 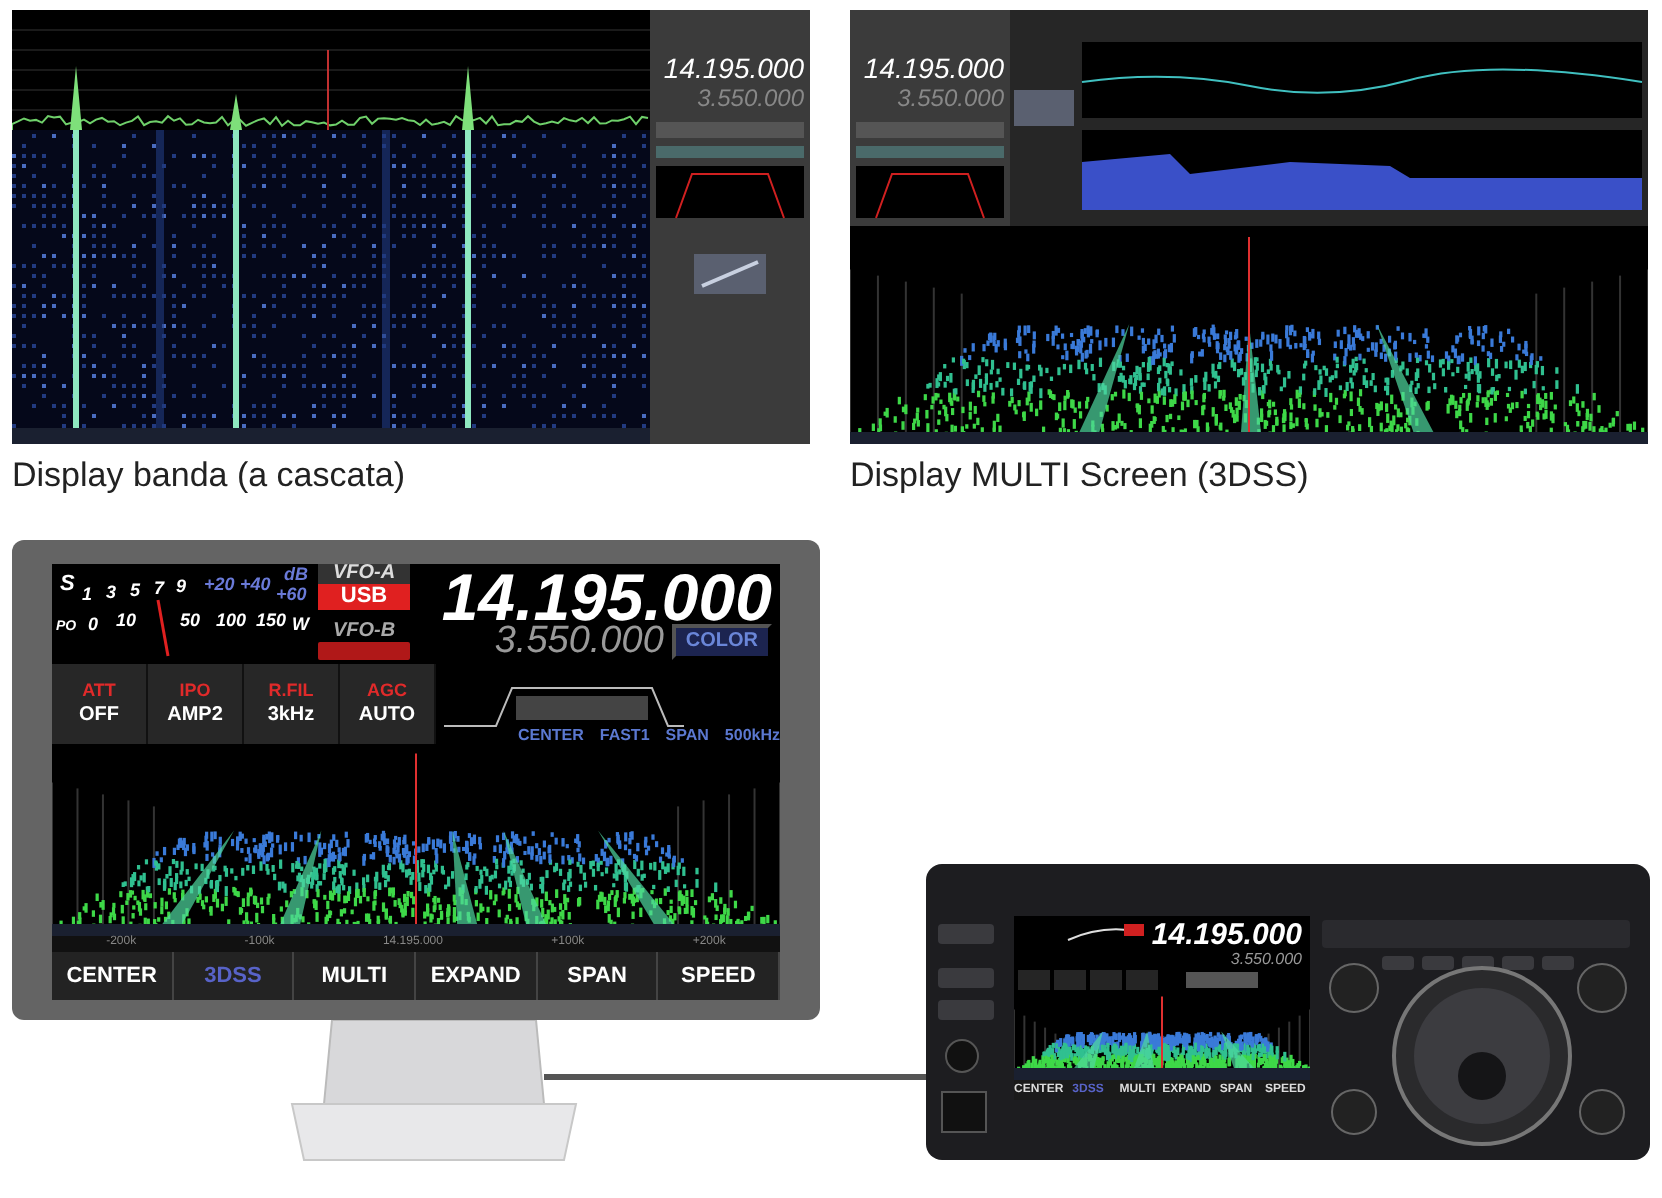 What do you see at coordinates (364, 632) in the screenshot?
I see `vfo-label: VFO-B` at bounding box center [364, 632].